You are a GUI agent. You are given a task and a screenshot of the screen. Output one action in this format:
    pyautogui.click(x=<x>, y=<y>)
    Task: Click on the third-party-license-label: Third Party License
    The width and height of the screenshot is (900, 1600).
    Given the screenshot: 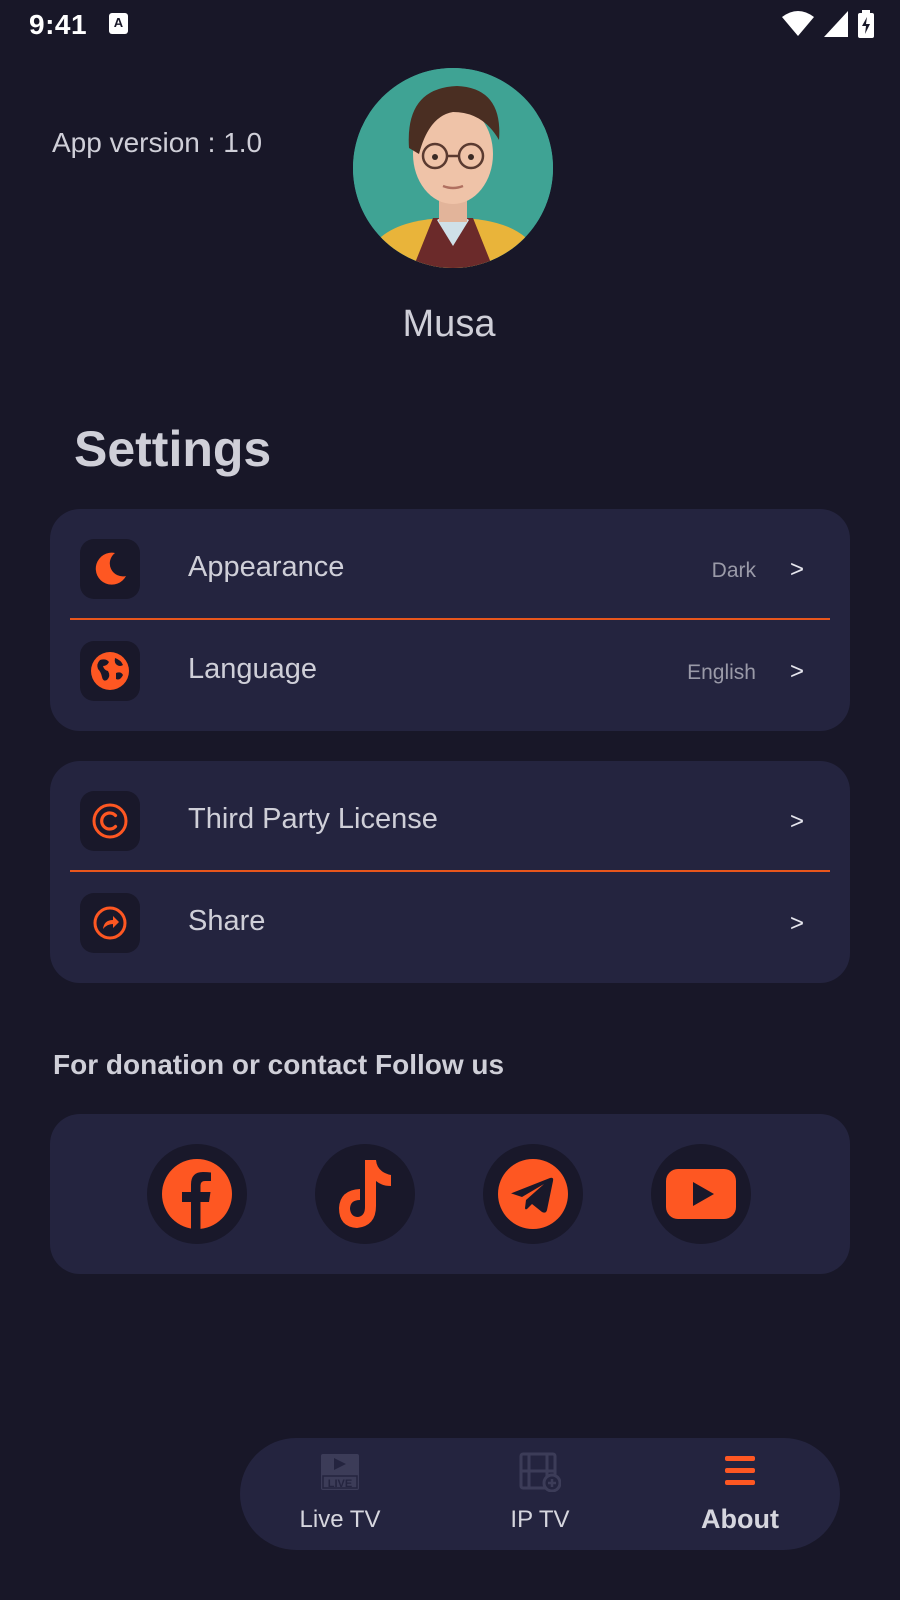 What is the action you would take?
    pyautogui.click(x=313, y=819)
    